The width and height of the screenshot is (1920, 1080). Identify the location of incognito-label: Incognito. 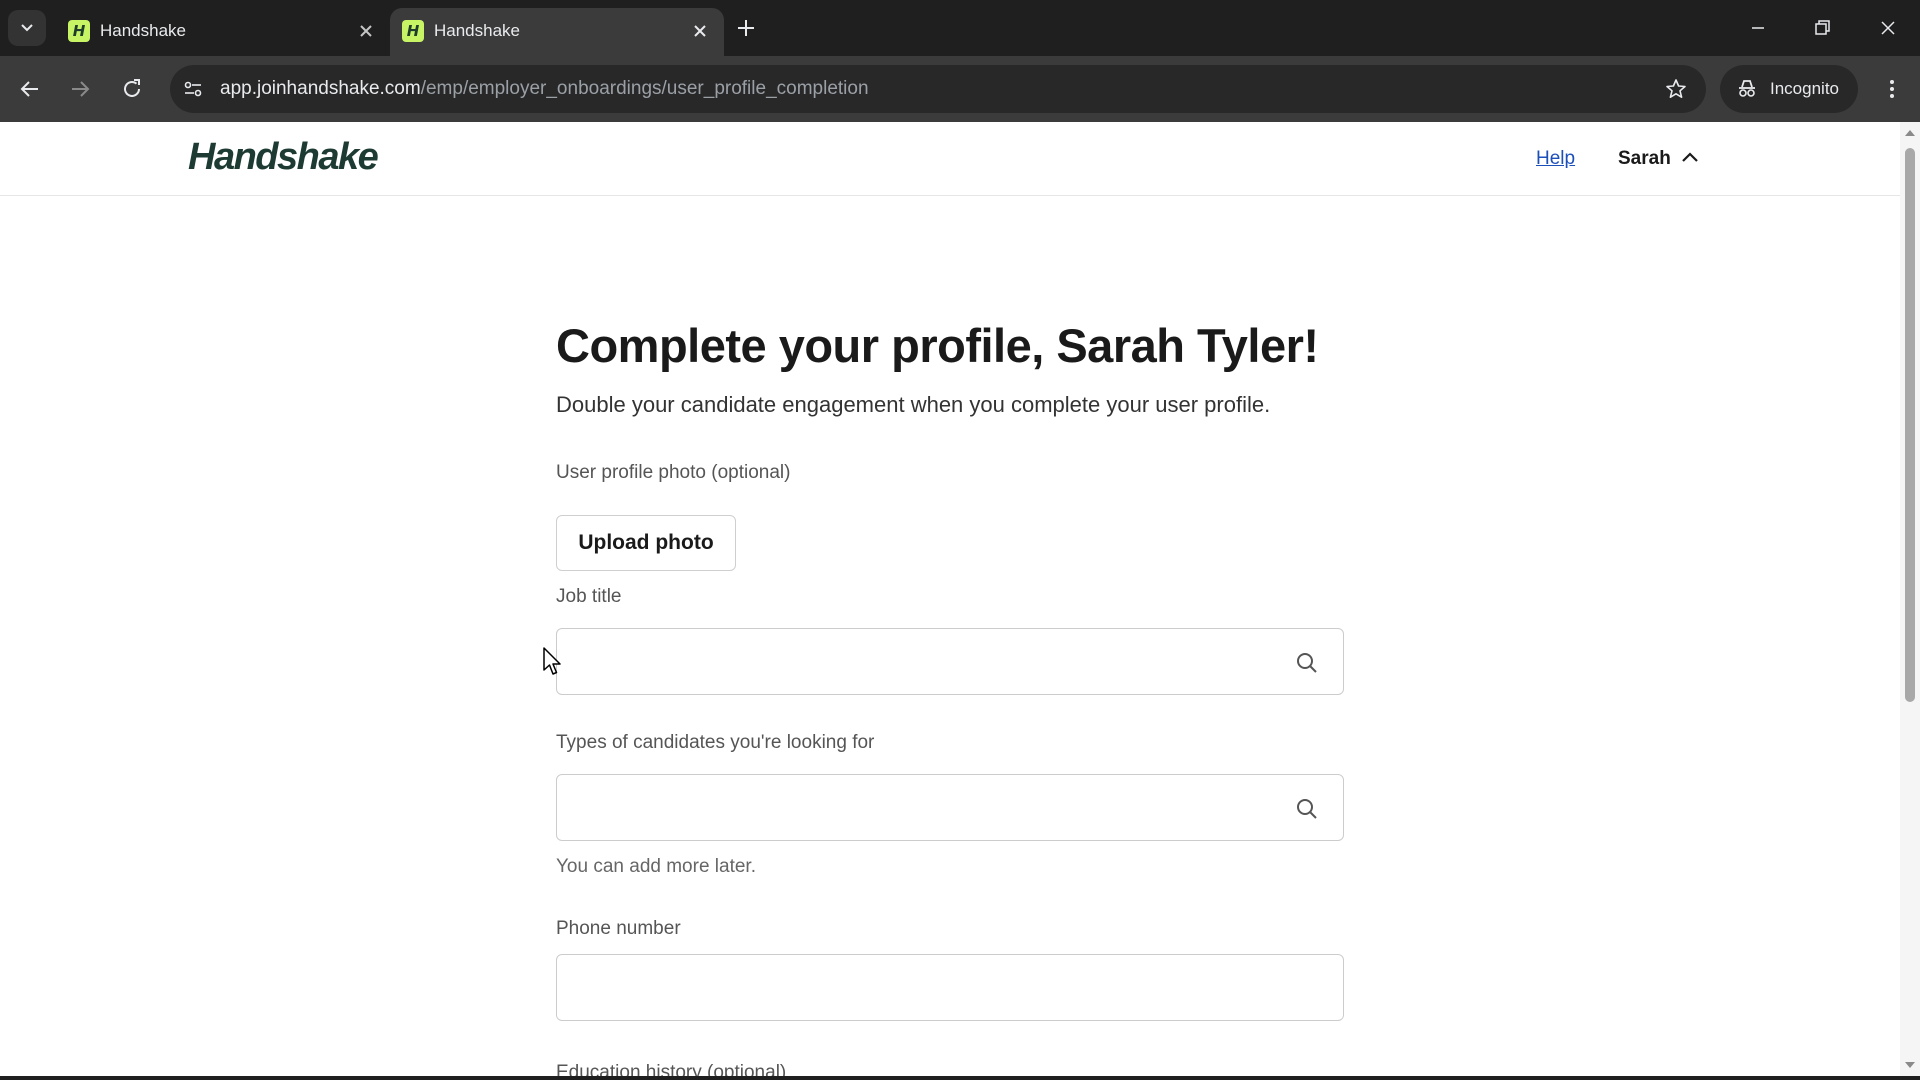
(1804, 88).